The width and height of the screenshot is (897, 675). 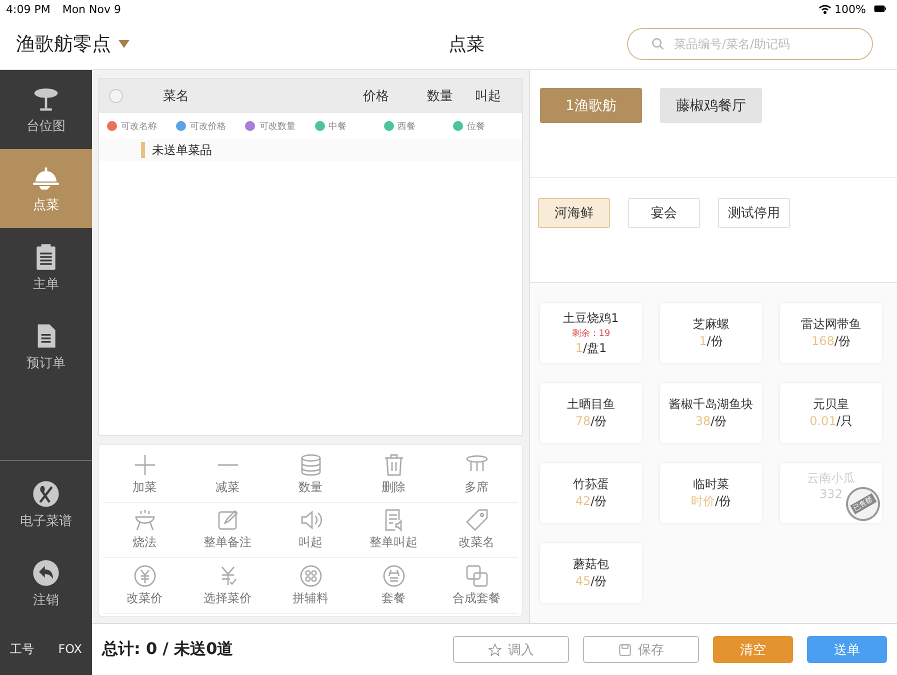 What do you see at coordinates (168, 649) in the screenshot?
I see `order-total: 总计: 0 / 未送0道` at bounding box center [168, 649].